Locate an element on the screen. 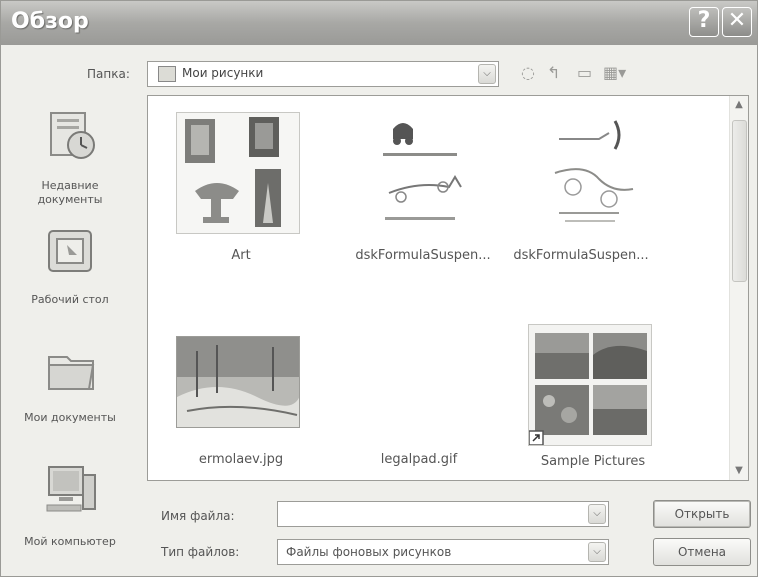 The image size is (758, 577). list-item: Art is located at coordinates (231, 192).